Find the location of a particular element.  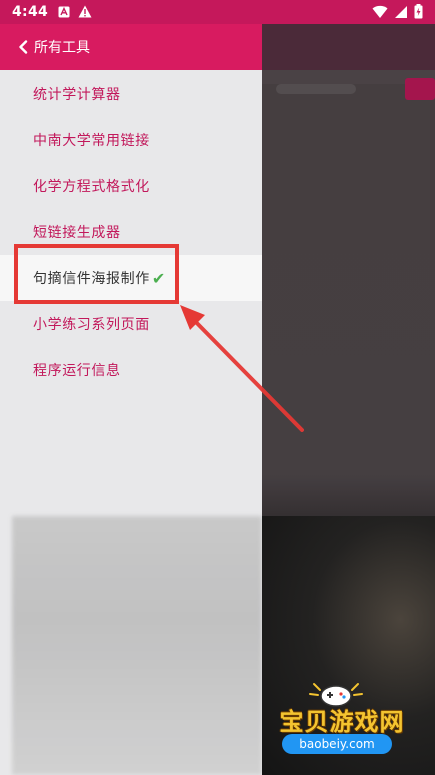

menu-item-chem-formatter: 化学方程式格式化 is located at coordinates (131, 186).